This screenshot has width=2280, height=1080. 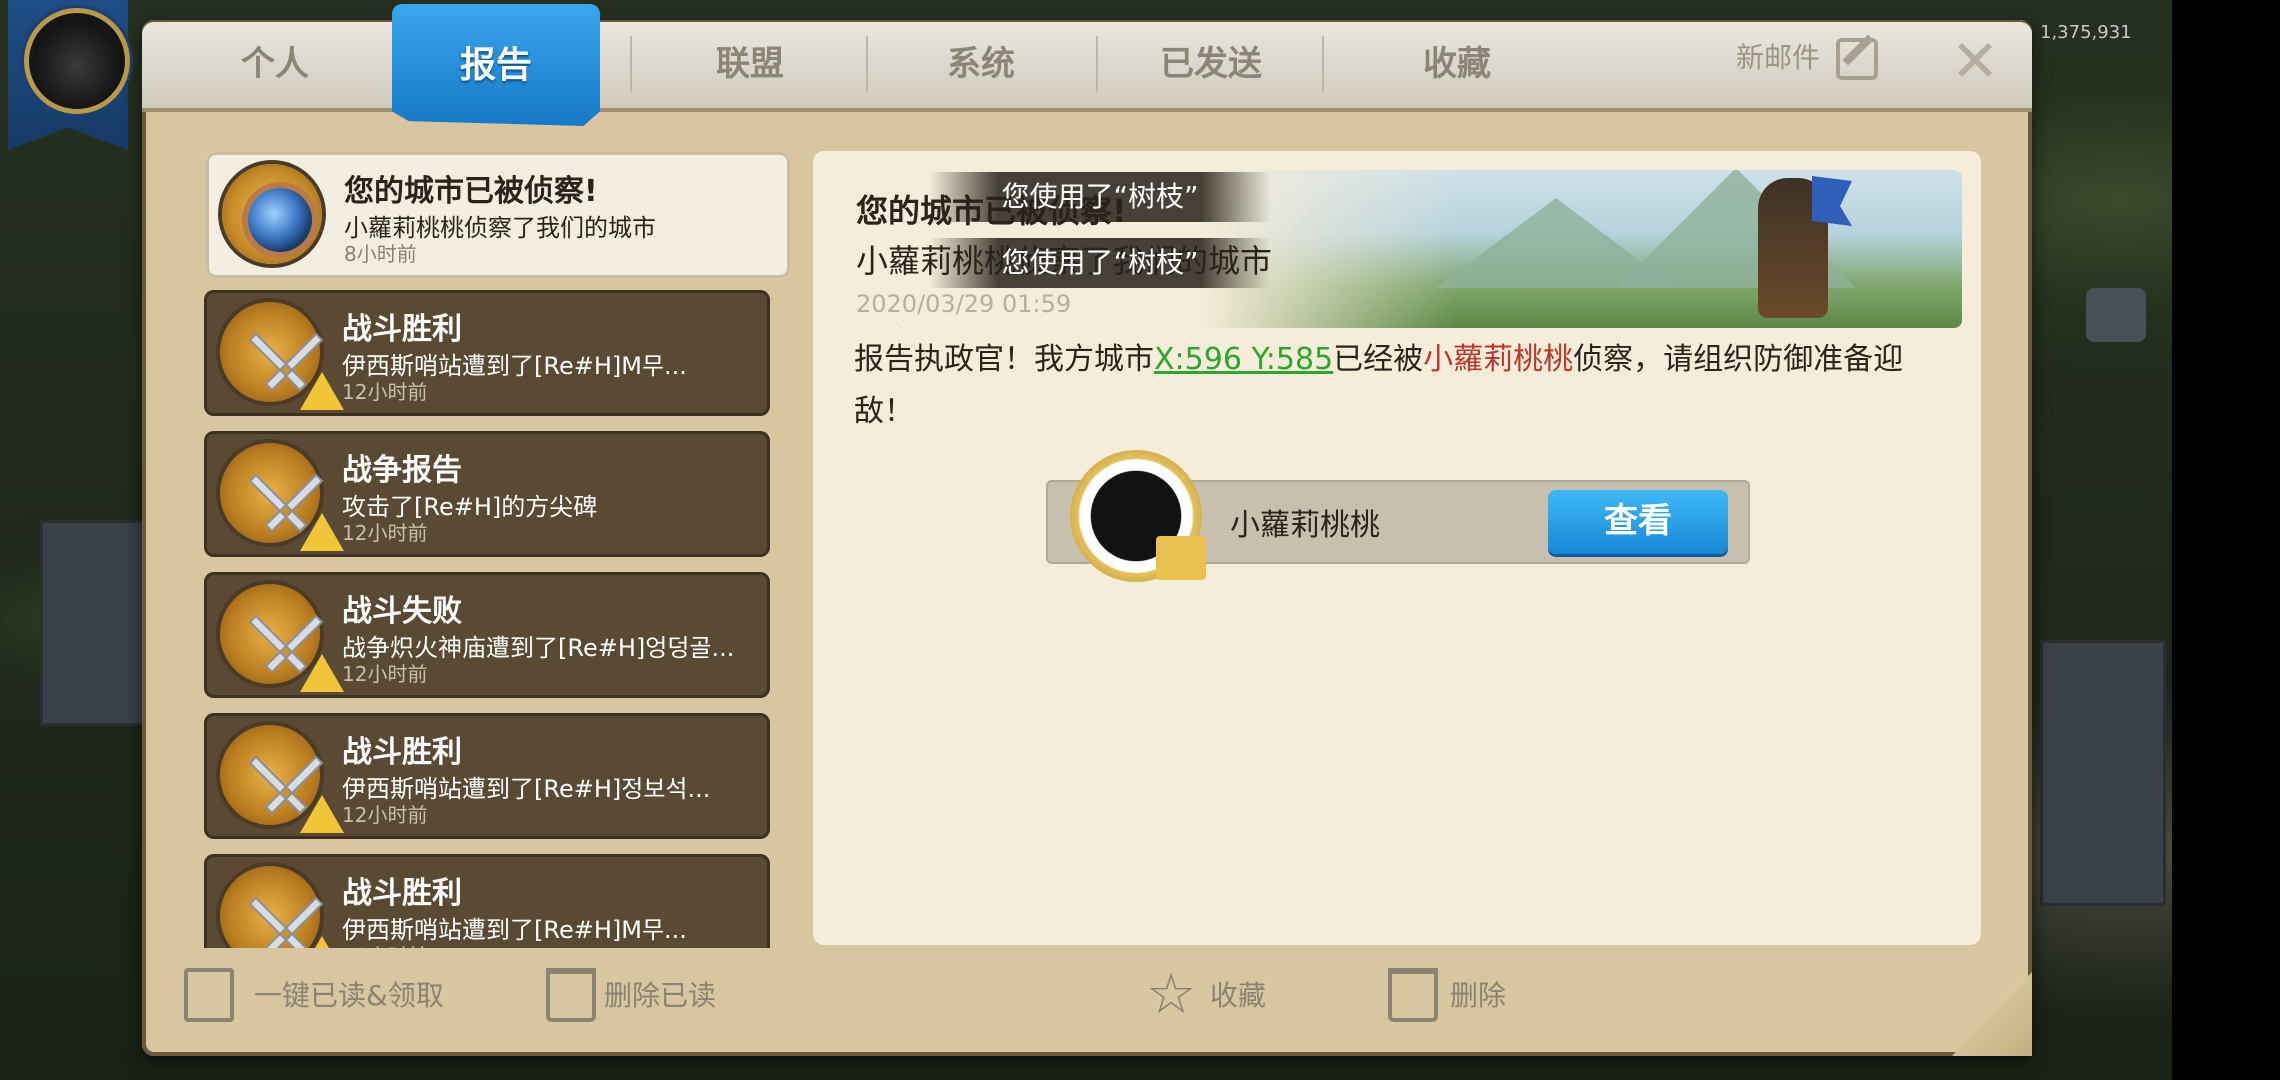 I want to click on tab-favorites: 收藏, so click(x=1457, y=65).